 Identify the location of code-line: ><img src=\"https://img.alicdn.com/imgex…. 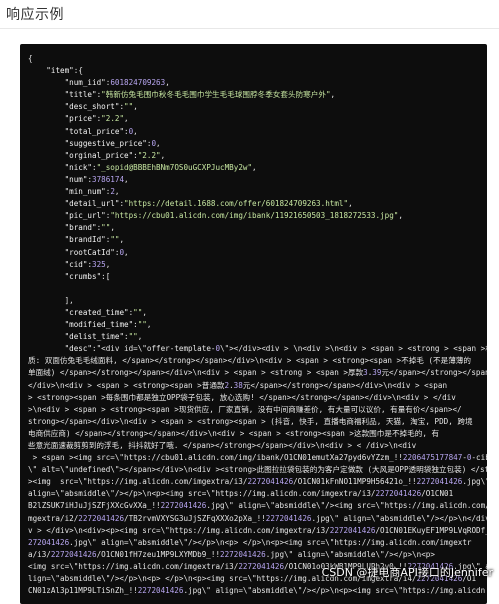
(257, 482).